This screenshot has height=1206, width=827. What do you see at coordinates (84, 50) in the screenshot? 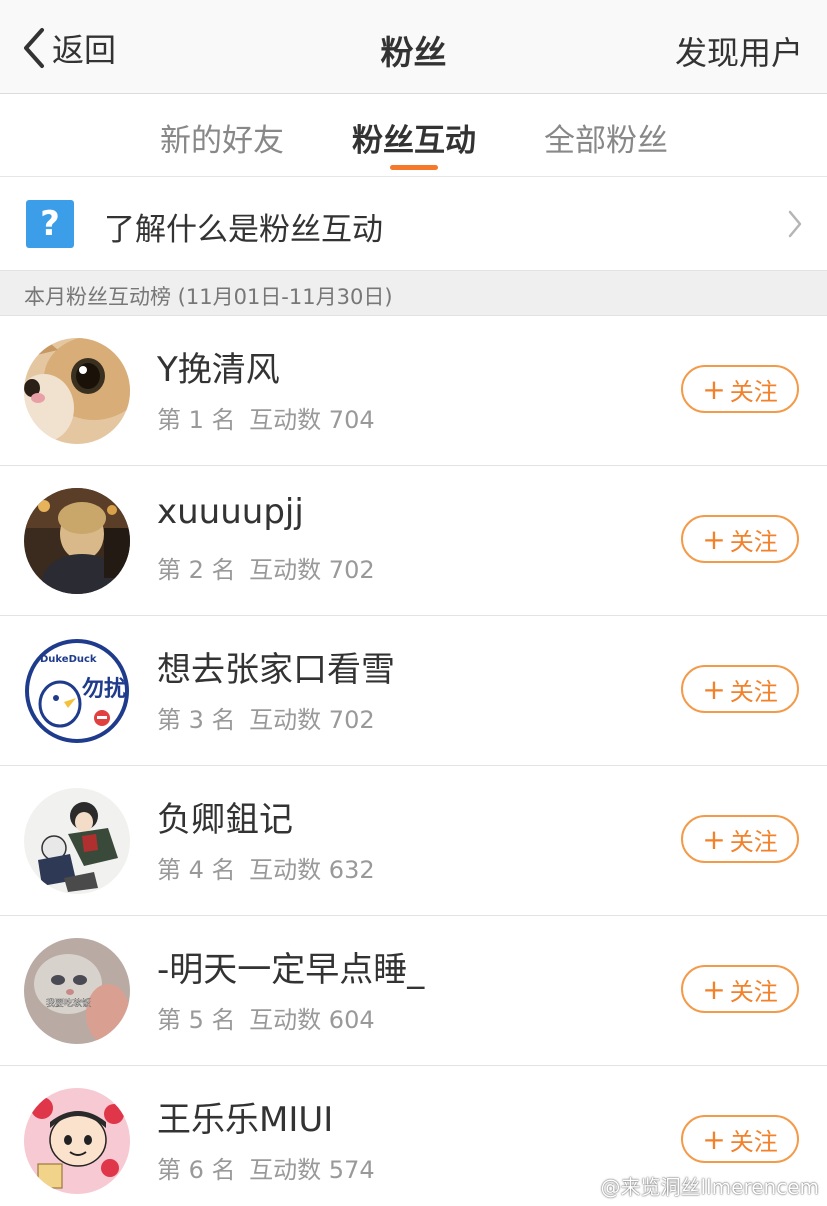
I see `back-label: 返回` at bounding box center [84, 50].